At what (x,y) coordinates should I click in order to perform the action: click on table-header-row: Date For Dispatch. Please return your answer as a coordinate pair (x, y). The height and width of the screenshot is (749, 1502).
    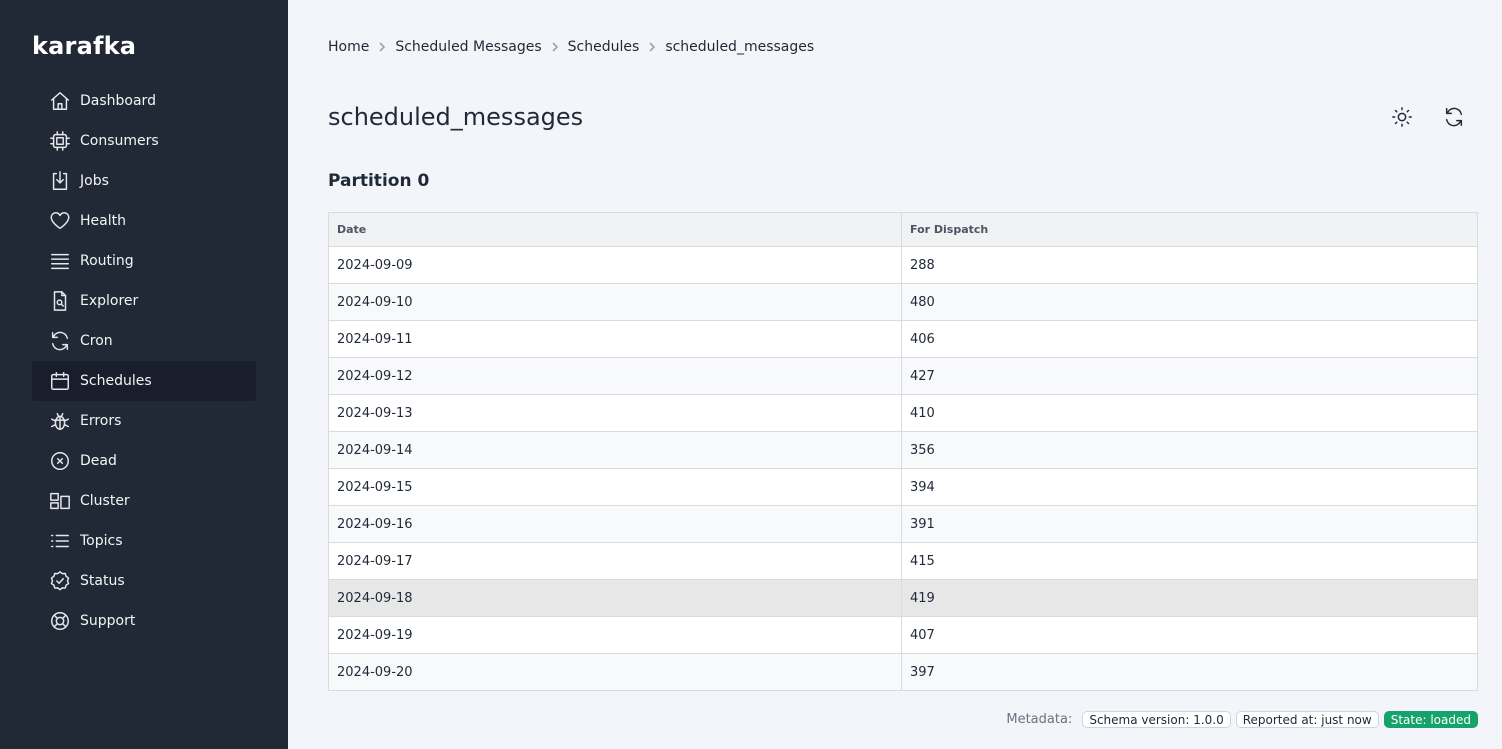
    Looking at the image, I should click on (903, 229).